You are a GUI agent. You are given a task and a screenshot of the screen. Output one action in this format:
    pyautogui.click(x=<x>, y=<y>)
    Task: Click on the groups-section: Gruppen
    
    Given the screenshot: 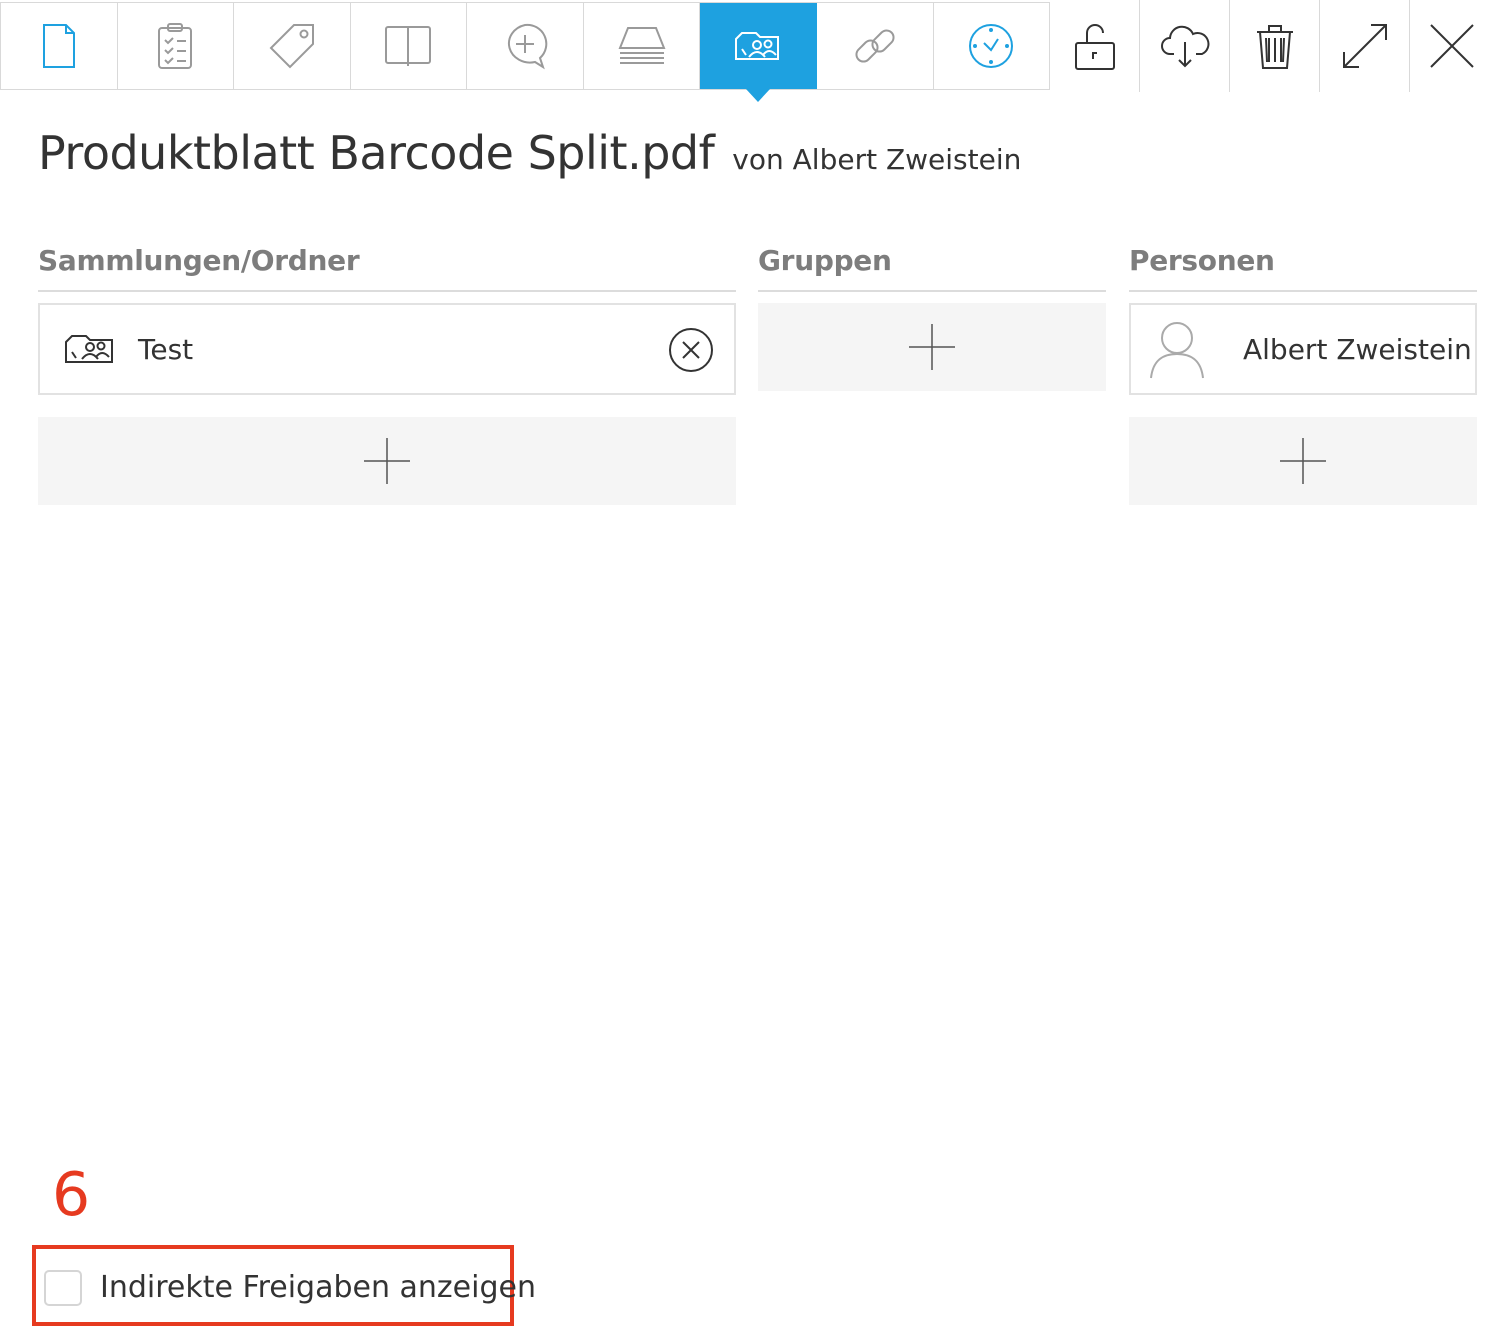 What is the action you would take?
    pyautogui.click(x=932, y=317)
    